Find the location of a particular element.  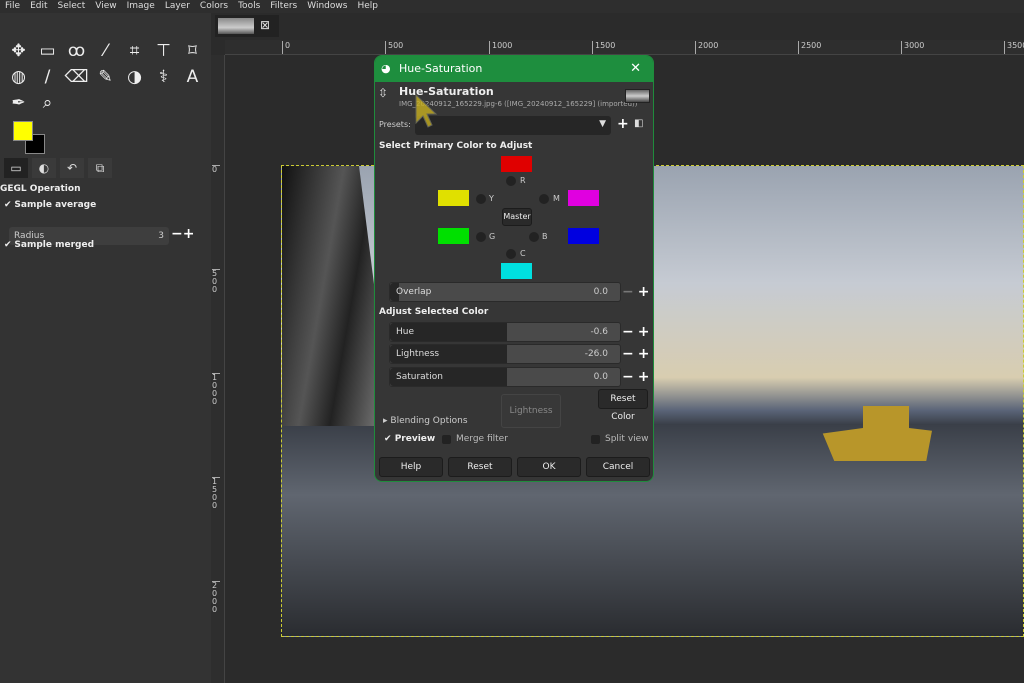

master-button: Master is located at coordinates (517, 217).